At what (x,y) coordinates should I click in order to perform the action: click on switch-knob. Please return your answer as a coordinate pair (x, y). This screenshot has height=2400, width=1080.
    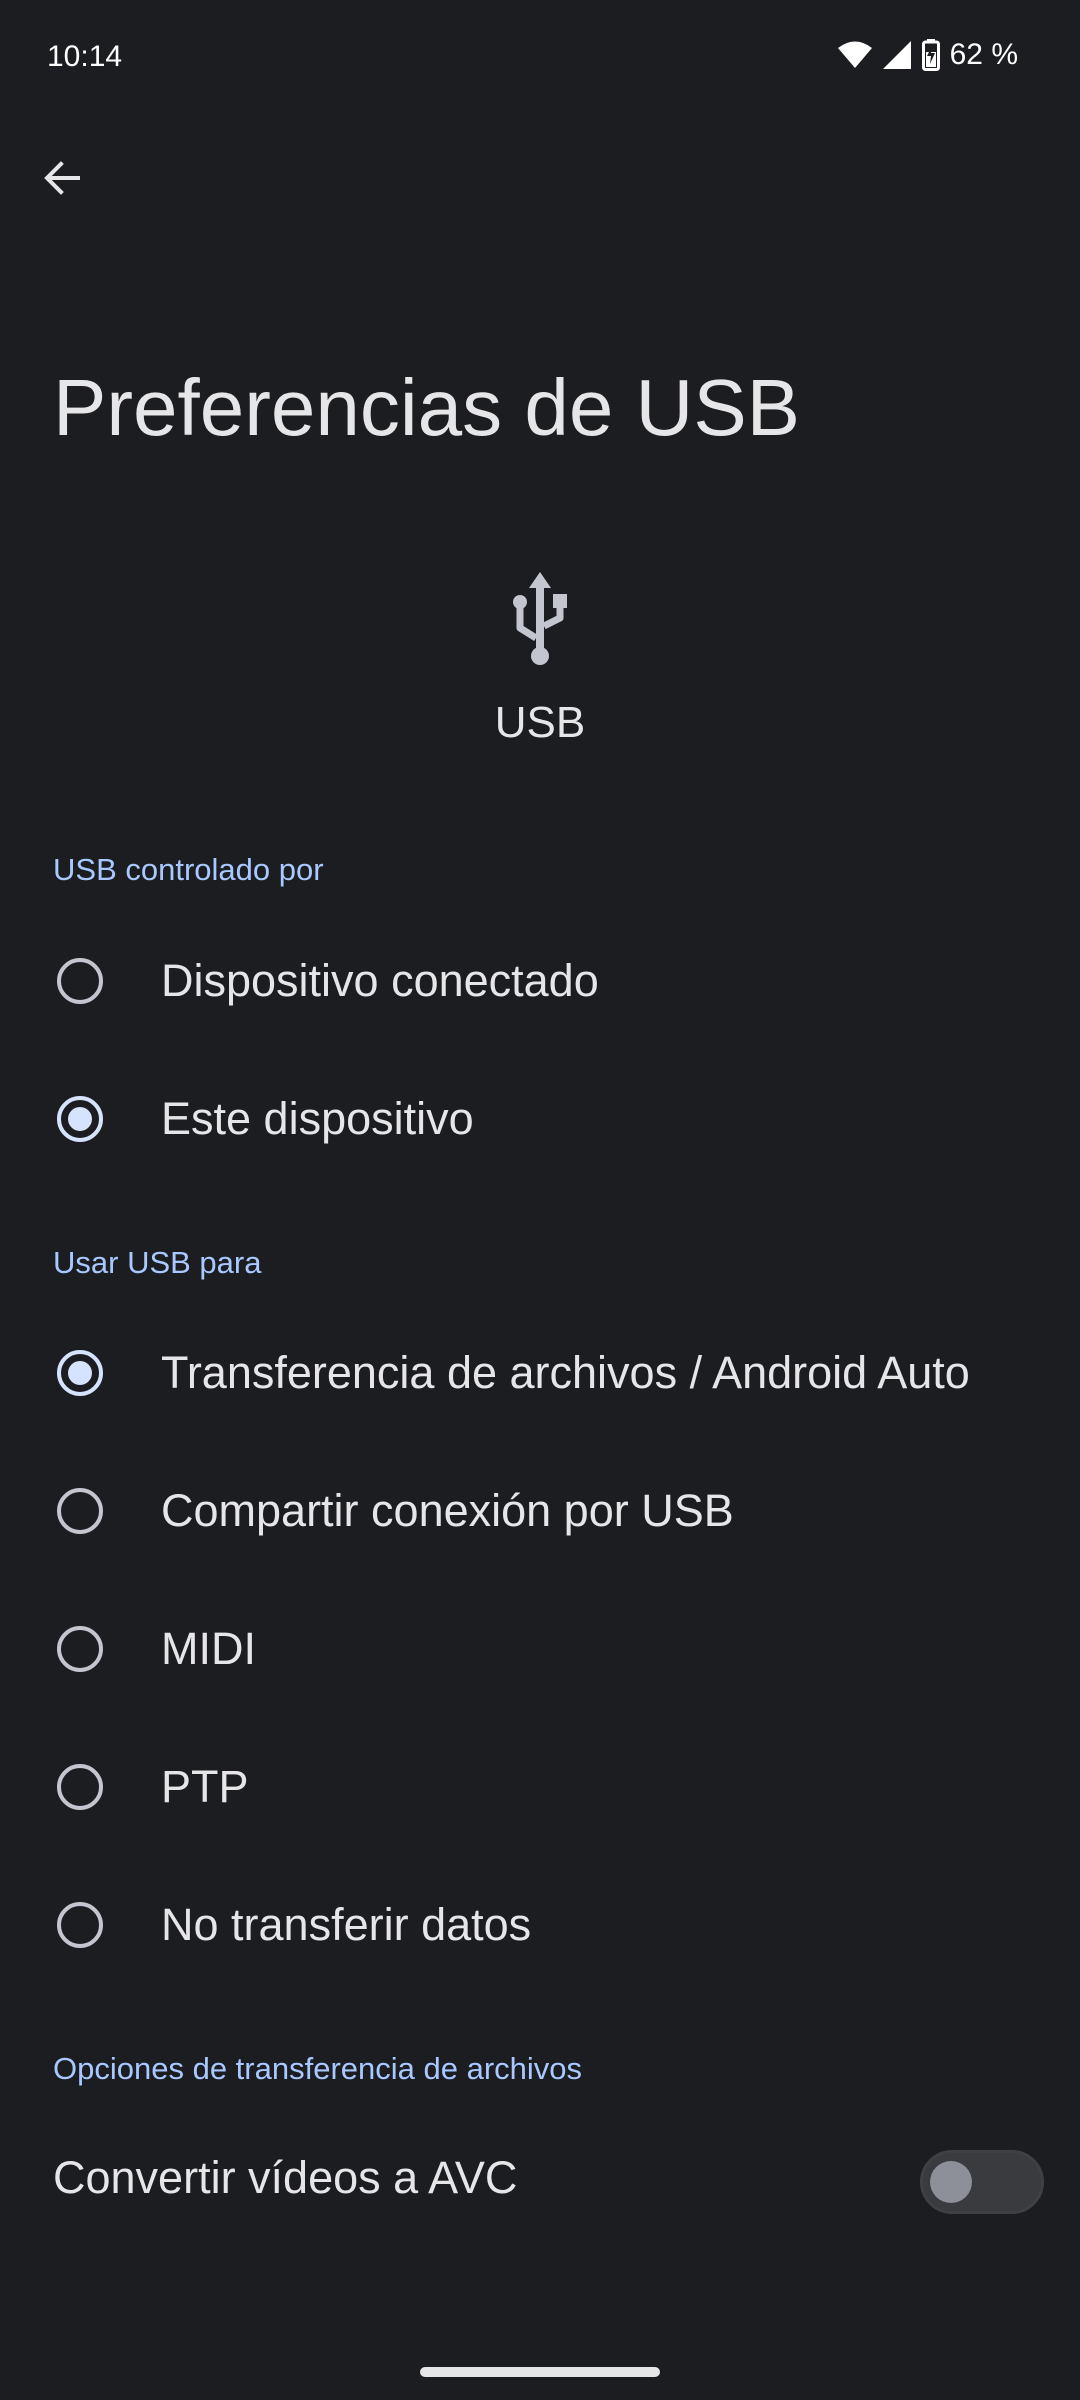
    Looking at the image, I should click on (951, 2182).